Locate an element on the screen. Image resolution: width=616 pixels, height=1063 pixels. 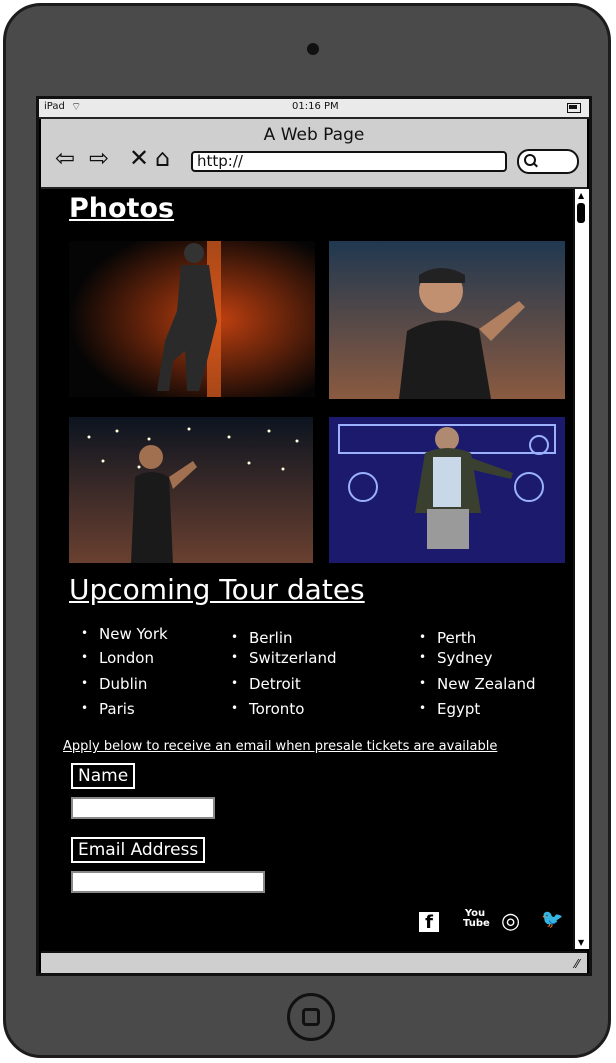
tour-city: Dublin is located at coordinates (114, 684).